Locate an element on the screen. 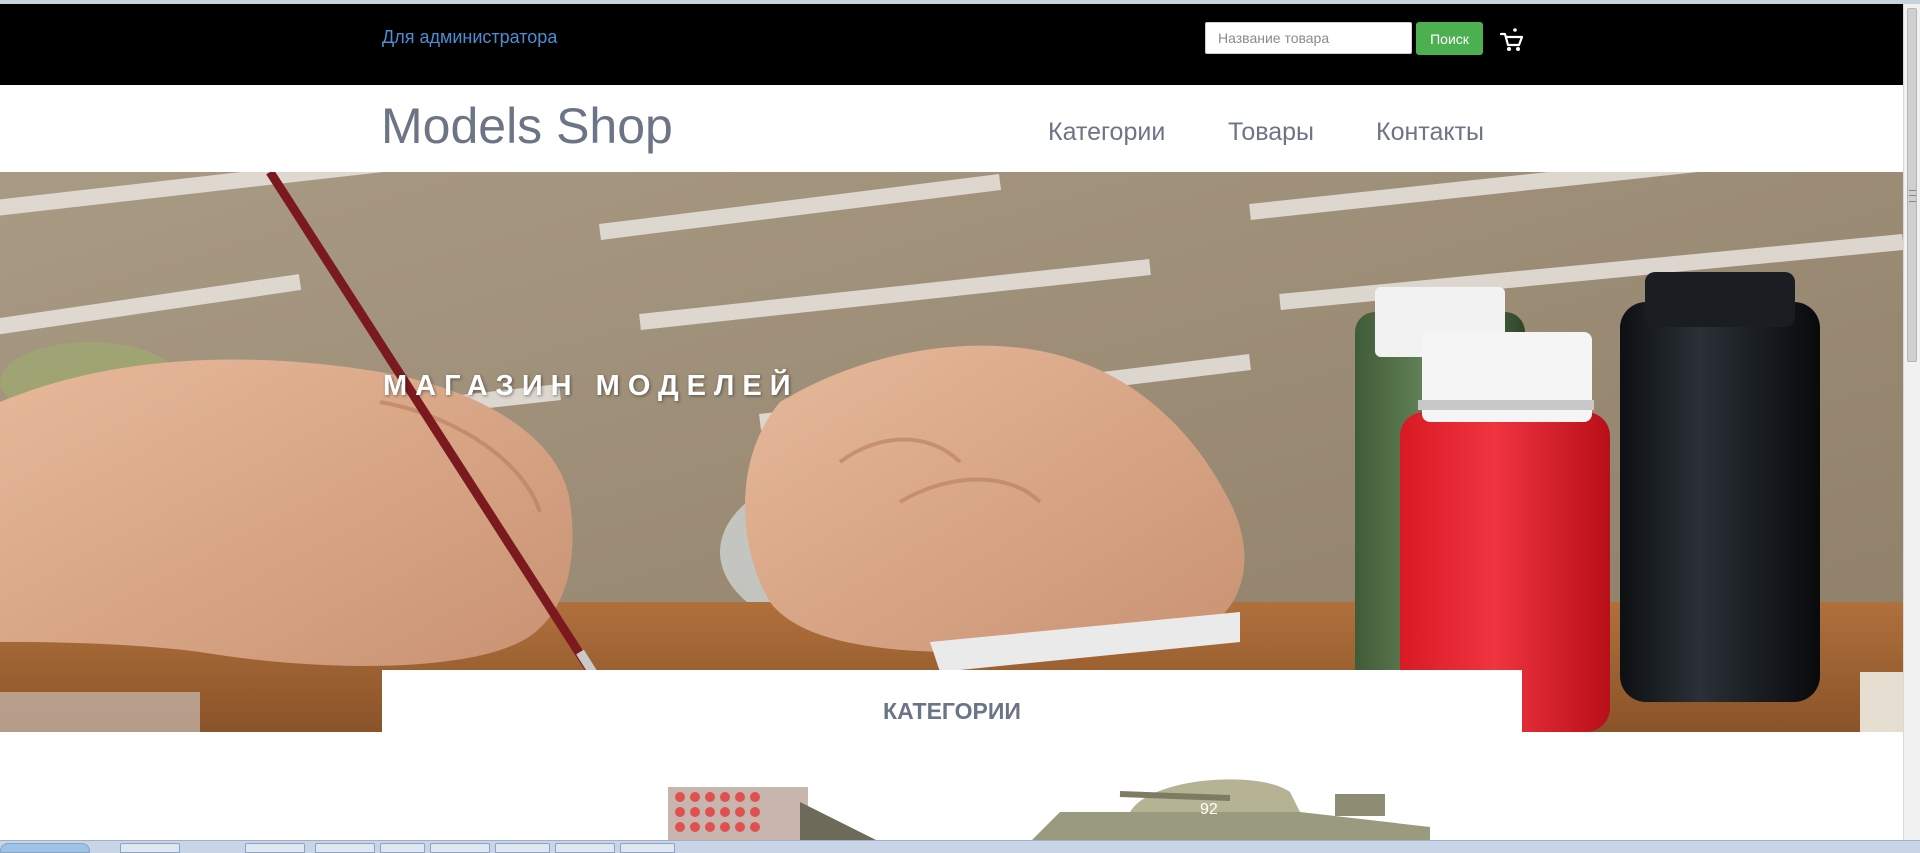 Image resolution: width=1920 pixels, height=853 pixels. svg-text: 92 is located at coordinates (1209, 809).